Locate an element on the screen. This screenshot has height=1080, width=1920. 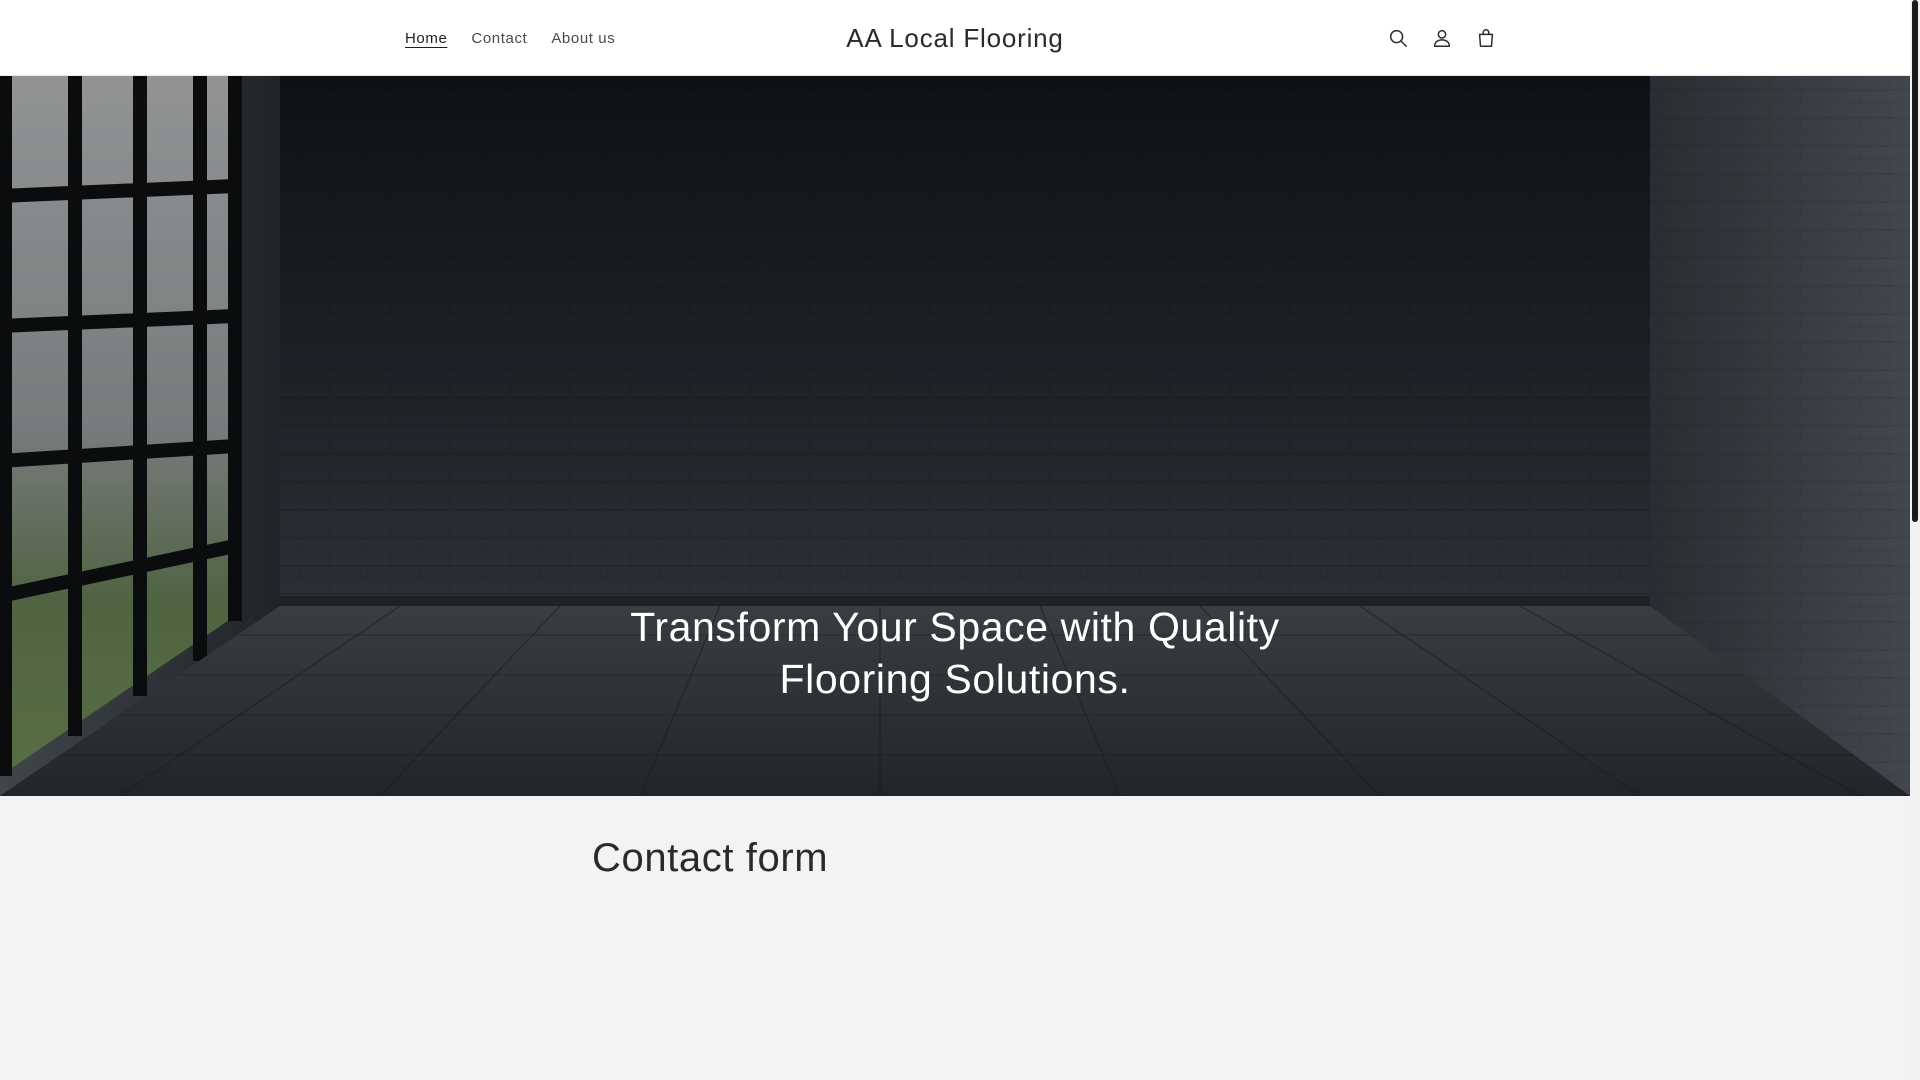
nav-link-about-us: About us is located at coordinates (583, 38).